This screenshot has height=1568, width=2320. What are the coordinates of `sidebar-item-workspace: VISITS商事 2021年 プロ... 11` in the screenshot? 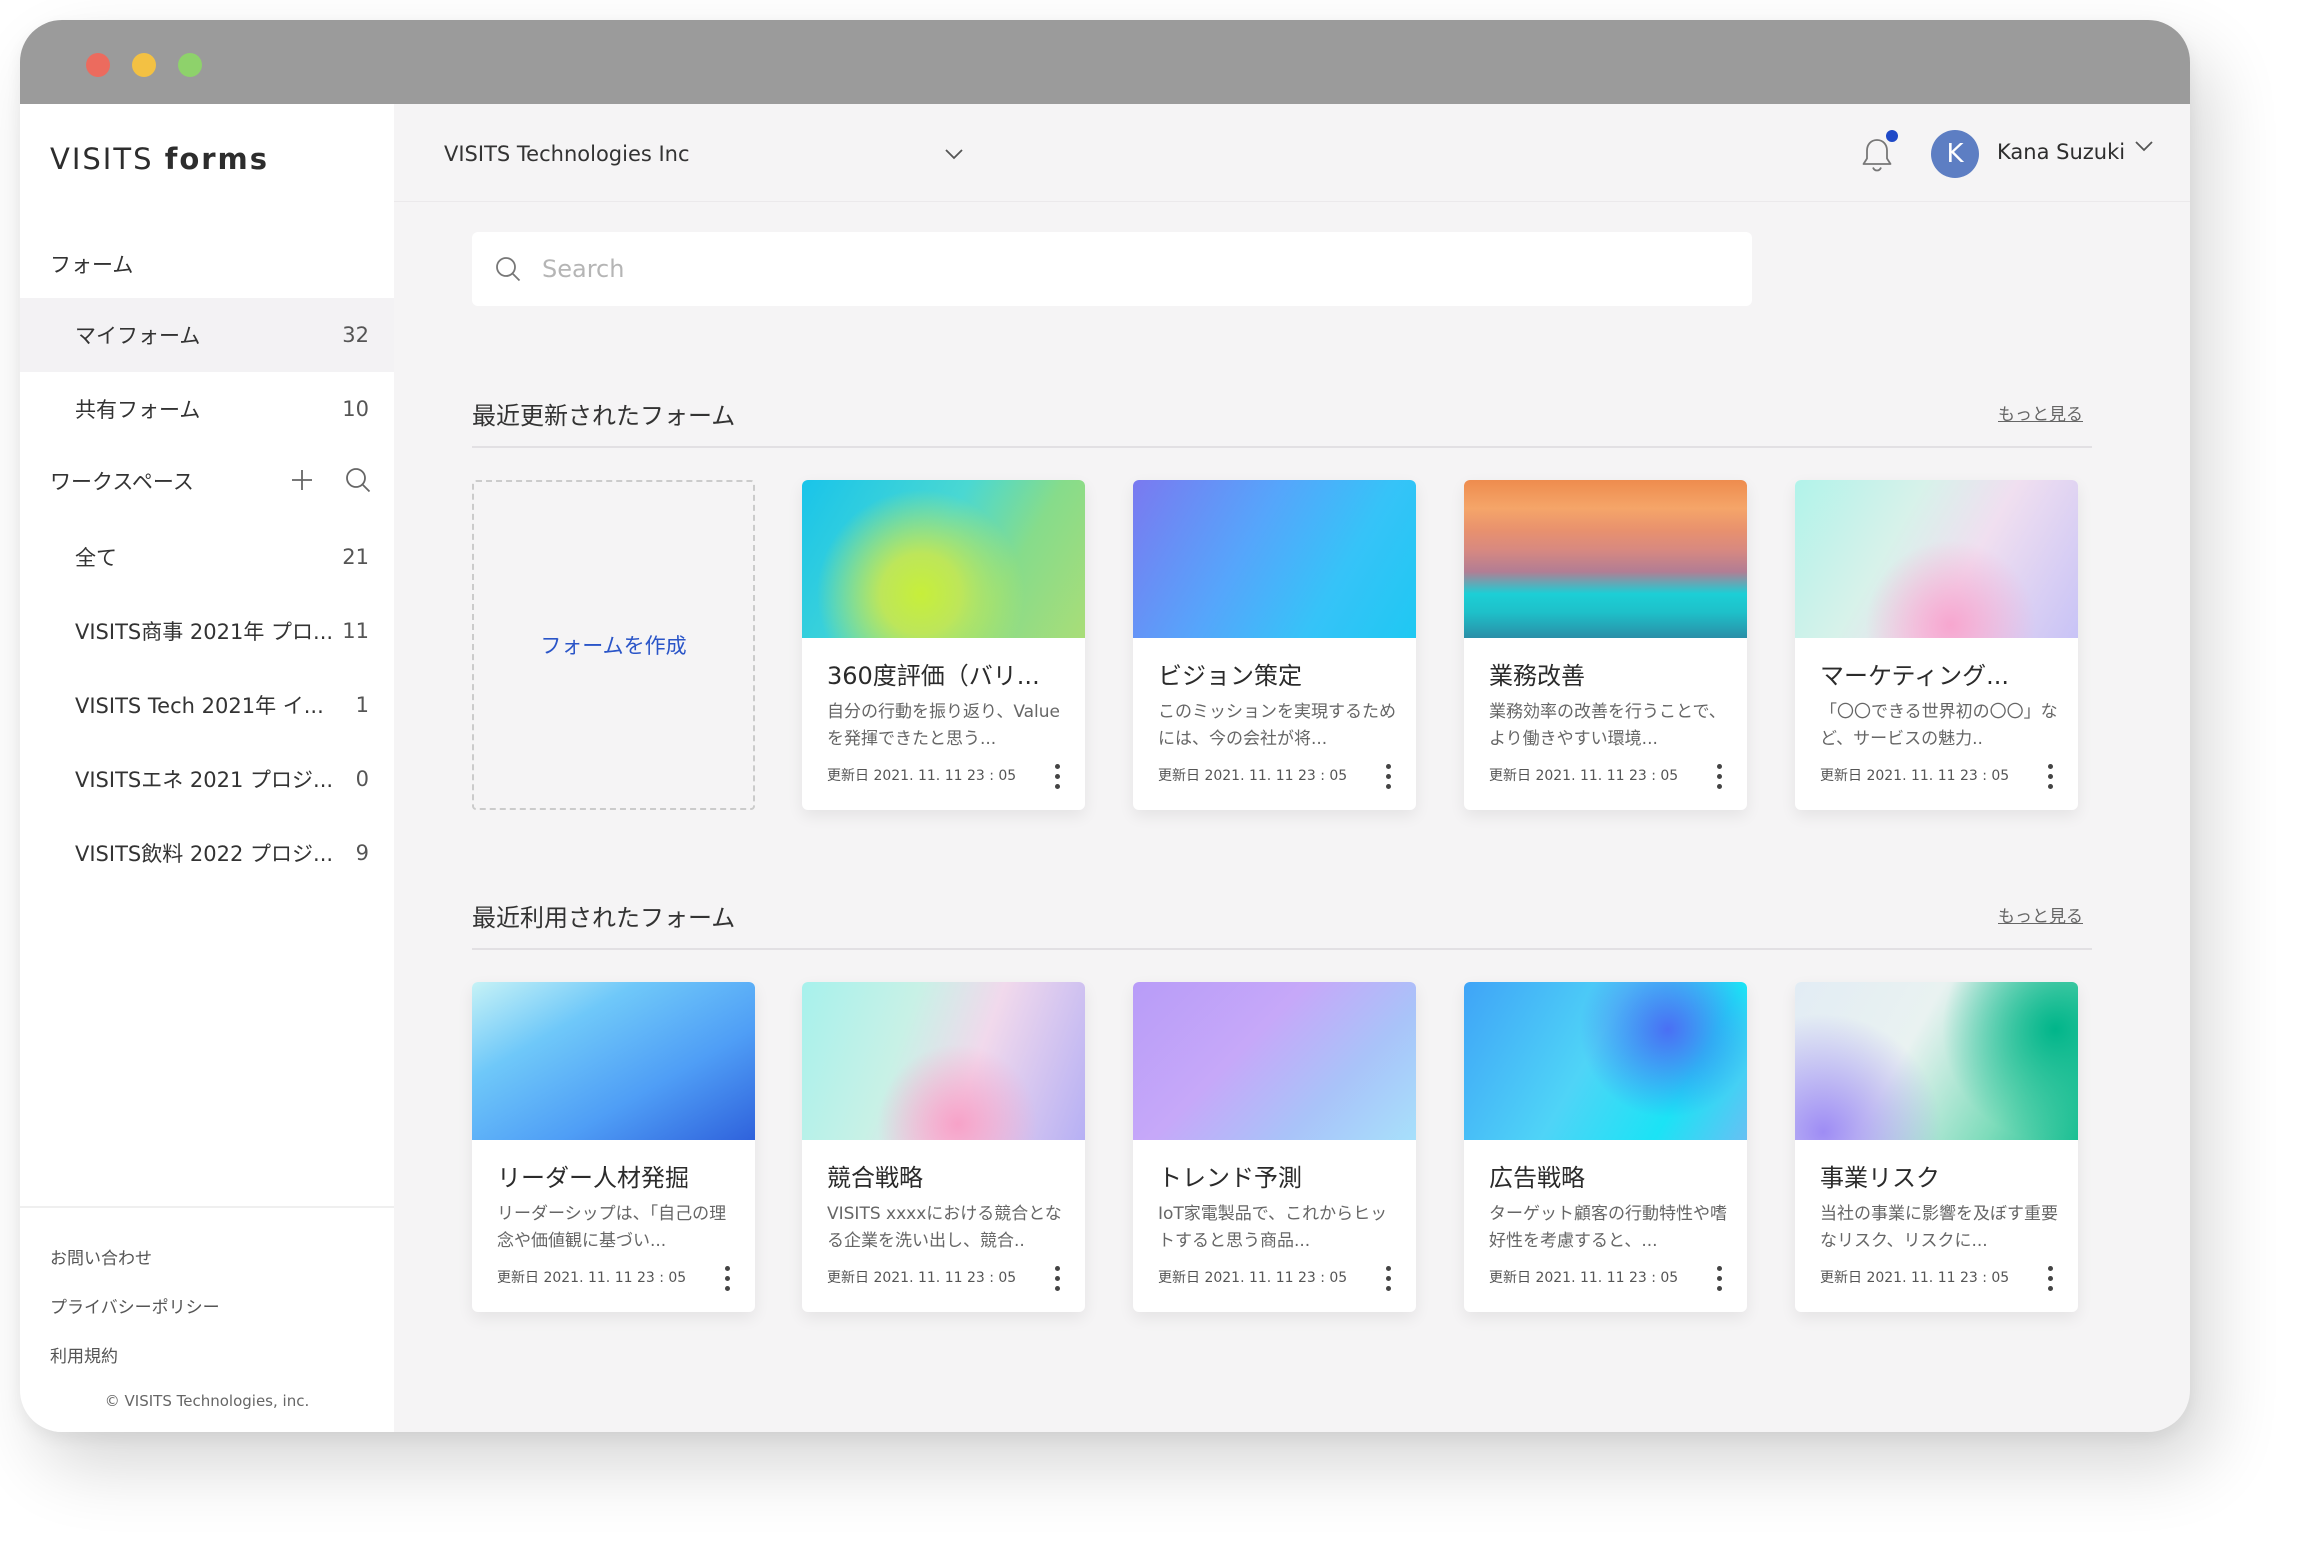 It's located at (207, 631).